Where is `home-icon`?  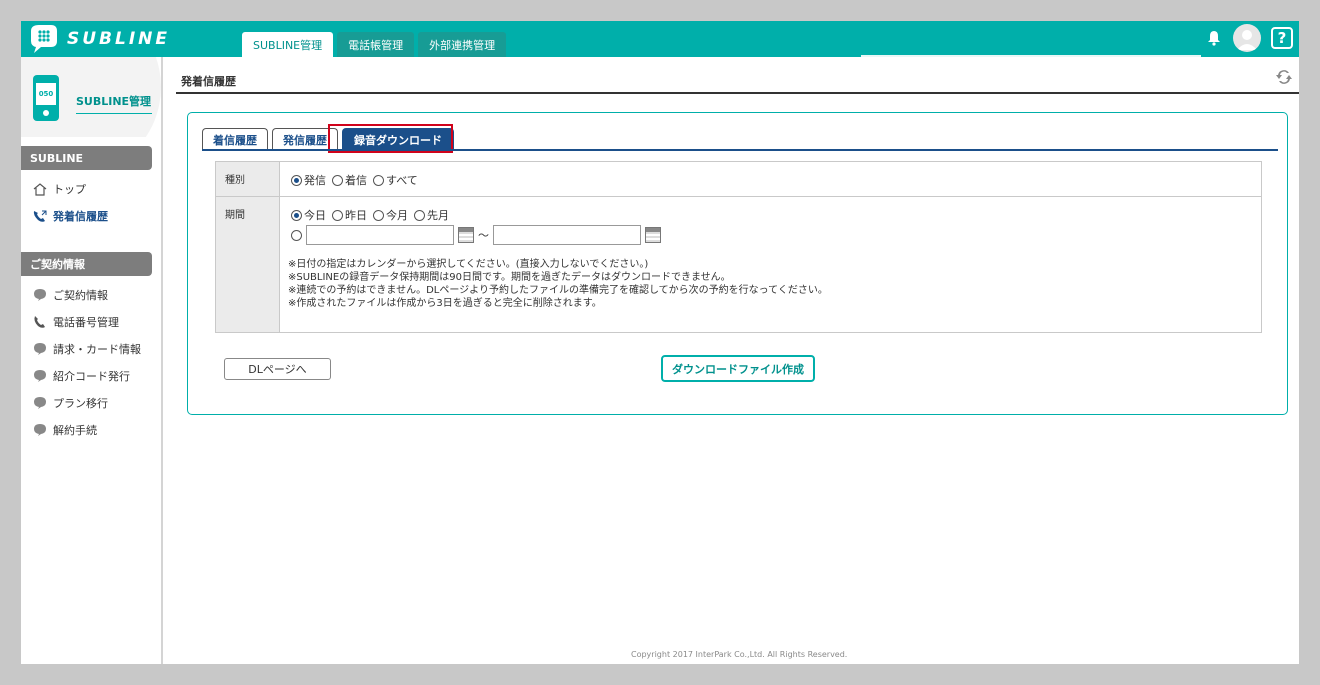 home-icon is located at coordinates (40, 189).